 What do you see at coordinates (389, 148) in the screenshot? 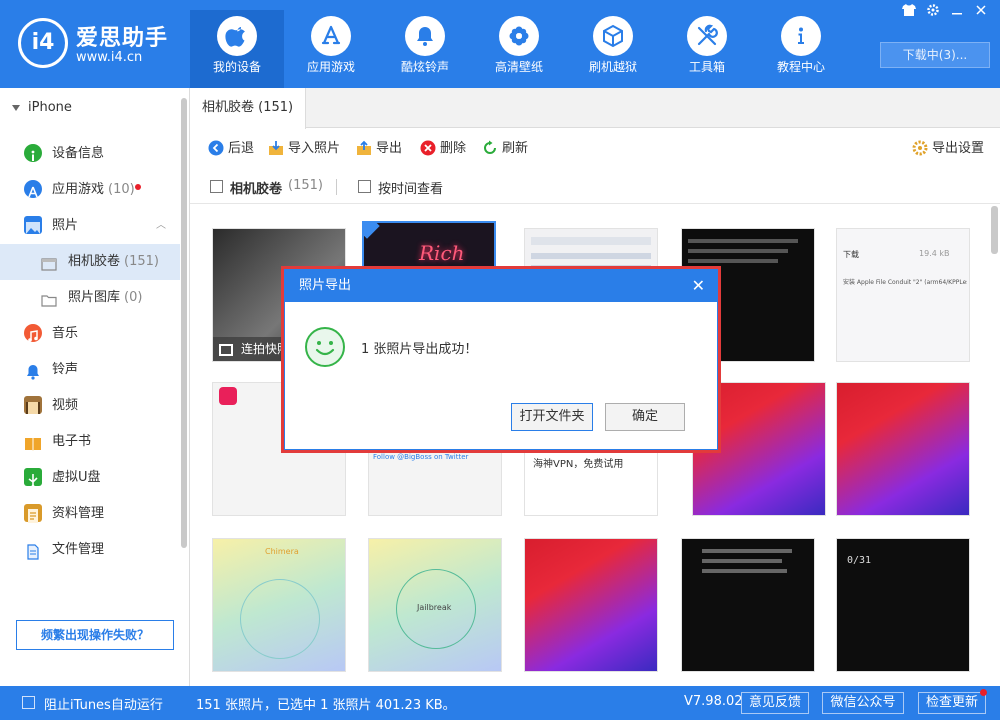
I see `export-label: 导出` at bounding box center [389, 148].